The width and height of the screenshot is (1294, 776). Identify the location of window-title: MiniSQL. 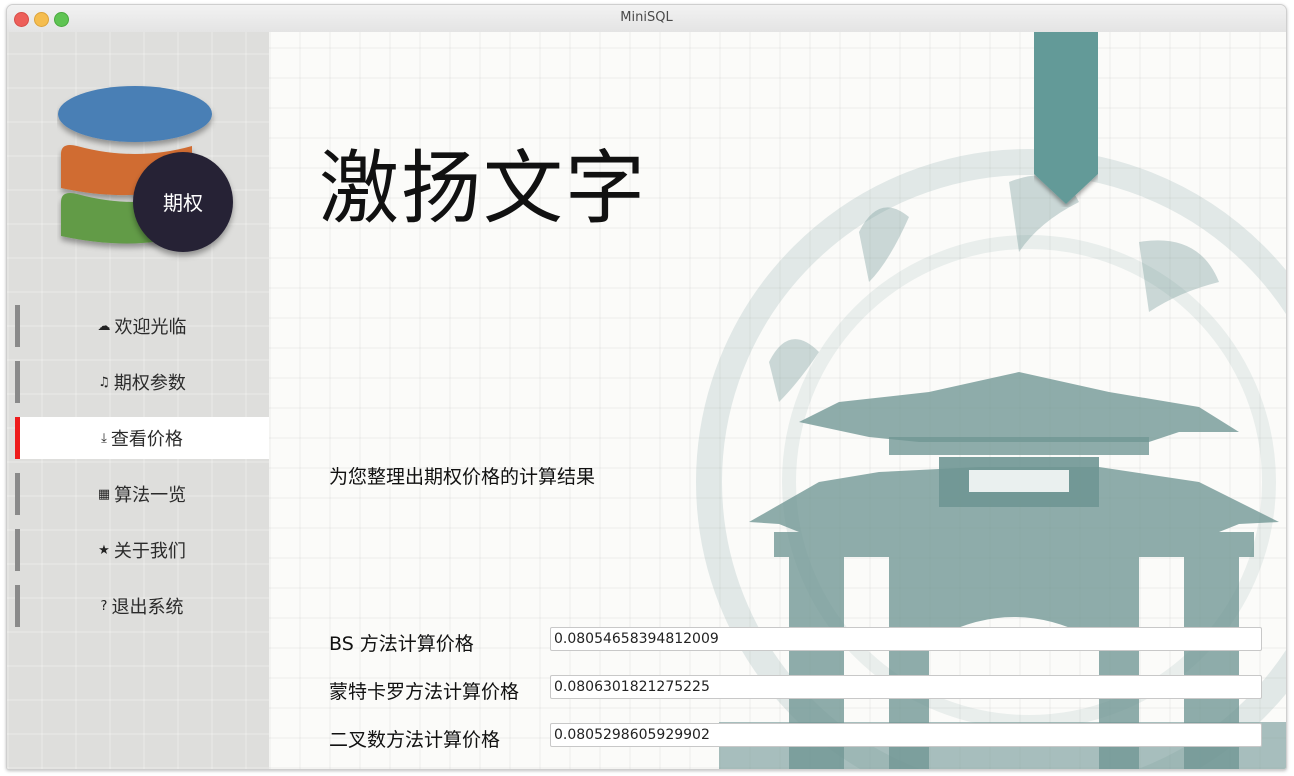
(646, 17).